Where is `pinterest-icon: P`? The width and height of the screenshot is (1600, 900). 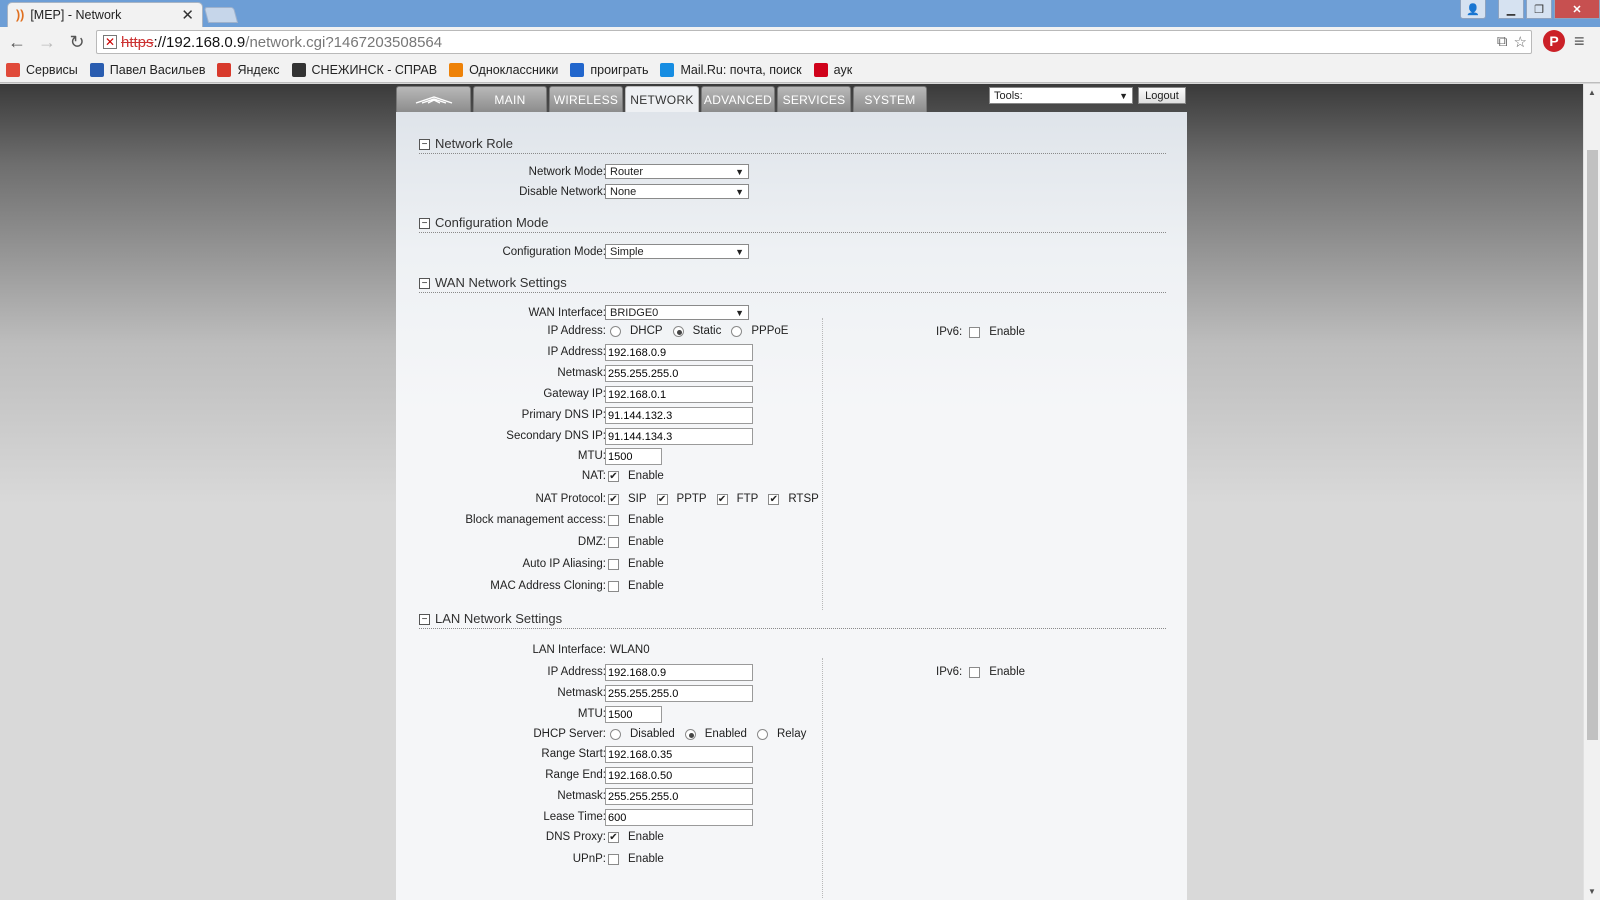
pinterest-icon: P is located at coordinates (1554, 41).